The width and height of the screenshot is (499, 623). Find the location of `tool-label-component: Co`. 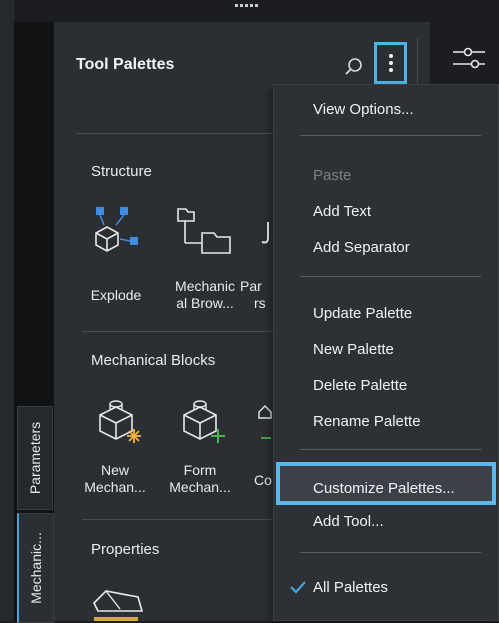

tool-label-component: Co is located at coordinates (264, 480).